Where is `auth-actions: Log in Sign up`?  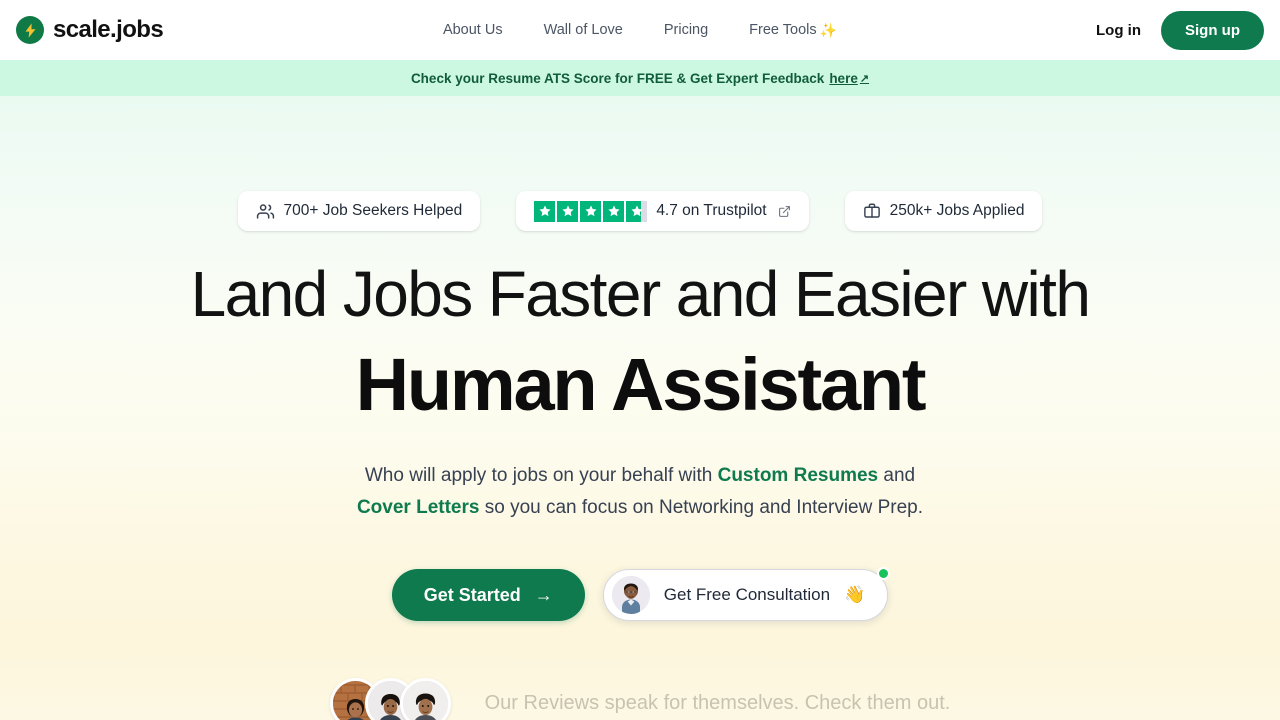 auth-actions: Log in Sign up is located at coordinates (1114, 30).